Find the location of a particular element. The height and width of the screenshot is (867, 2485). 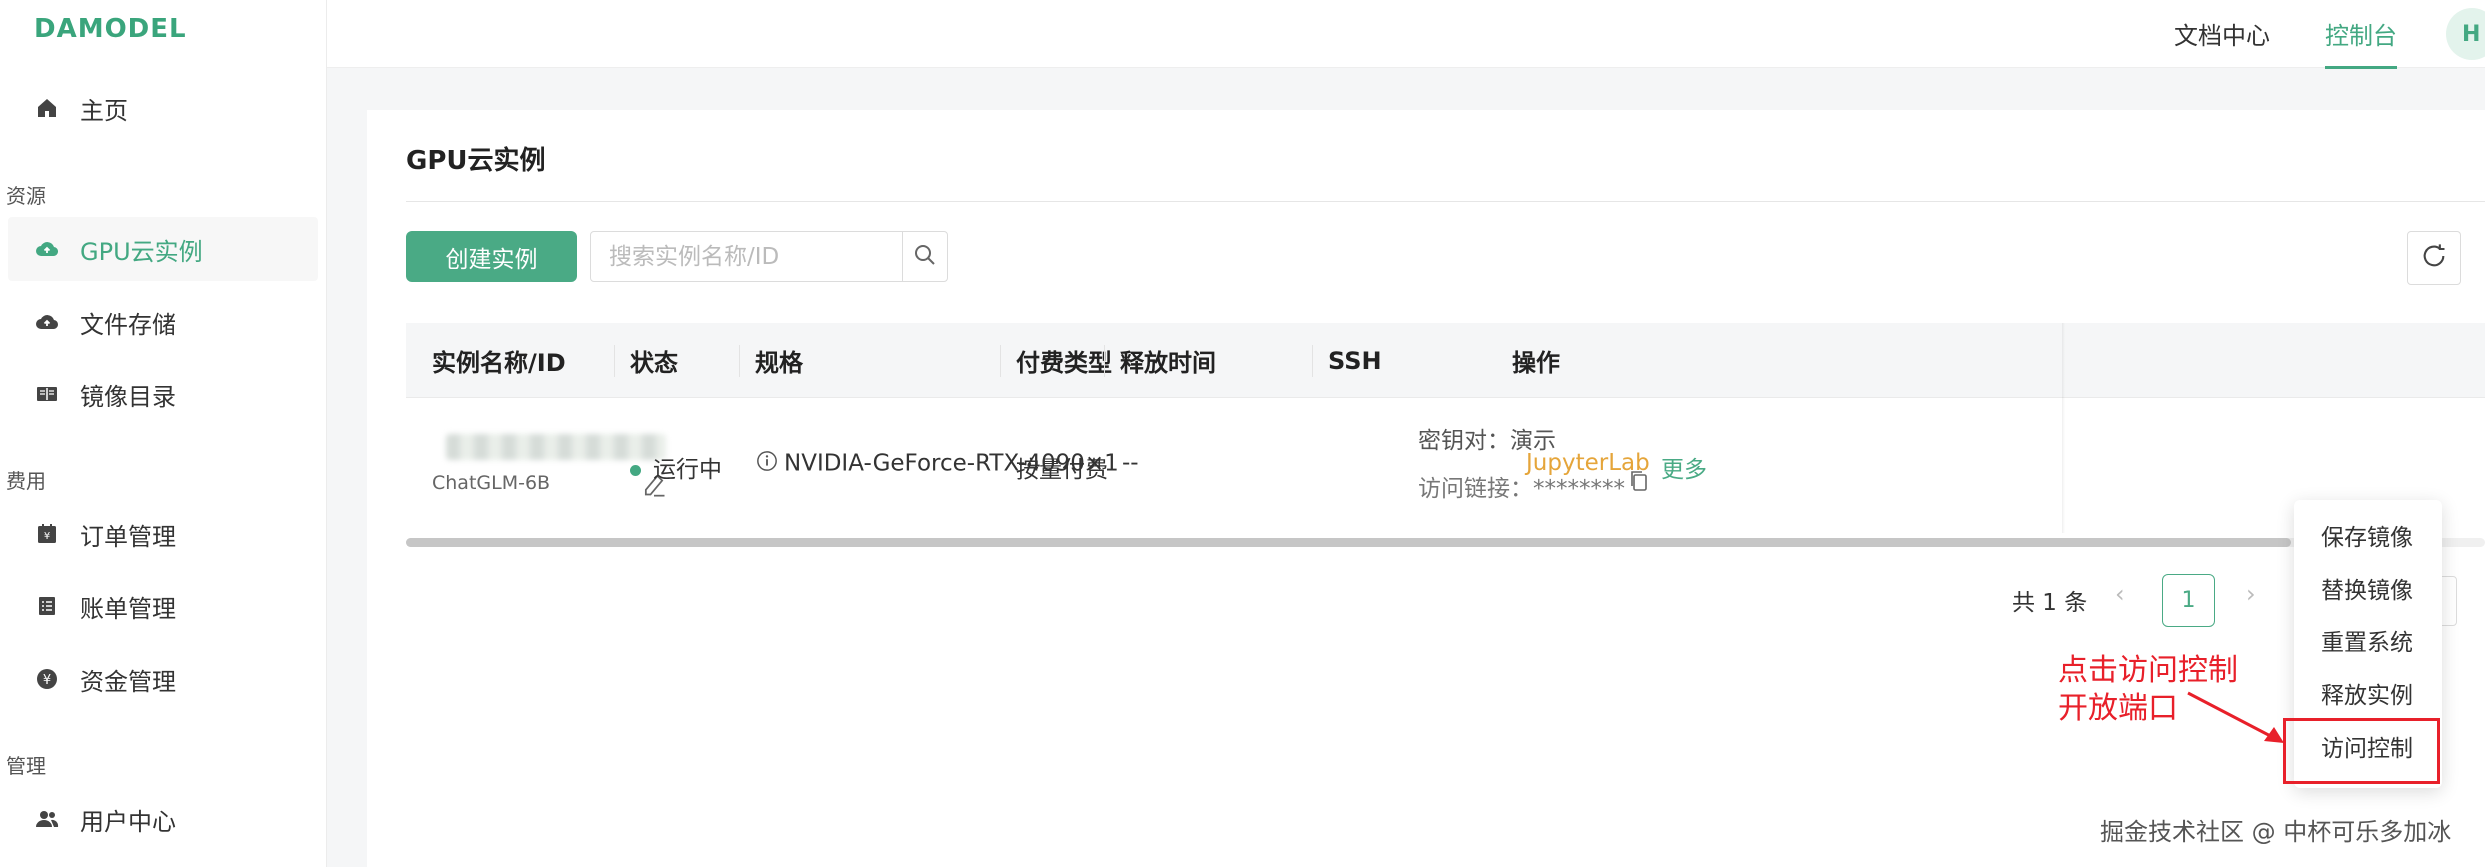

watermark: 掘金技术社区 @ 中杯可乐多加冰 is located at coordinates (2276, 832).